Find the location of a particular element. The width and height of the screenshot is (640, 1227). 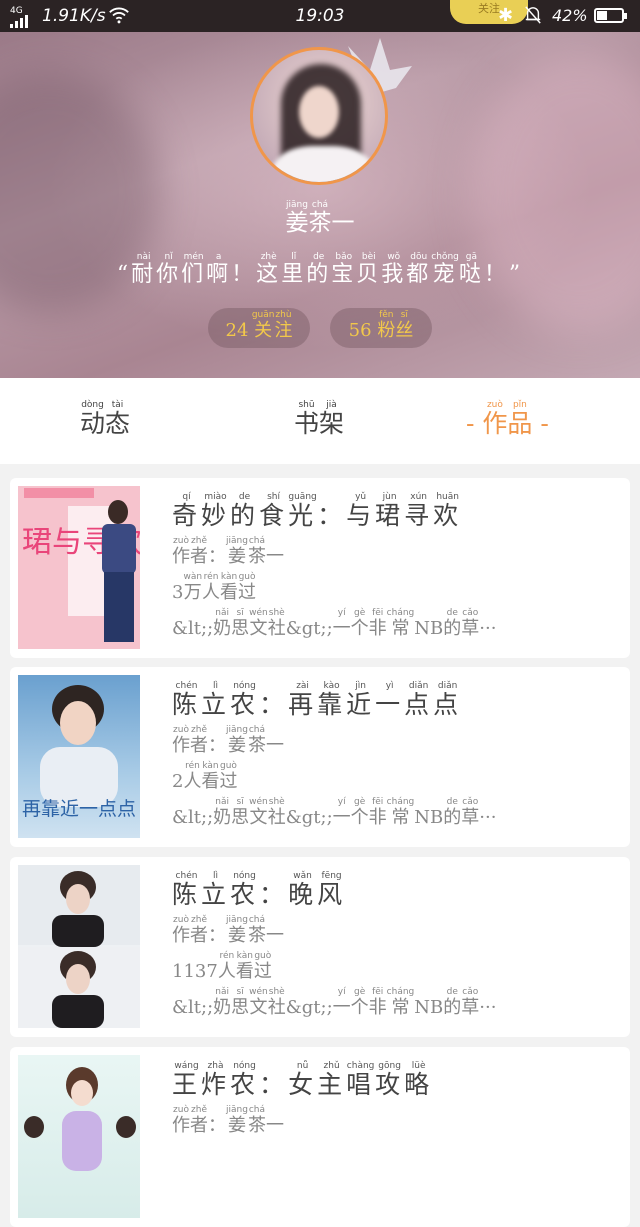

profile-tabs: 动dòng态tài 书shū架jià - 作zuò品pǐn - is located at coordinates (320, 421).